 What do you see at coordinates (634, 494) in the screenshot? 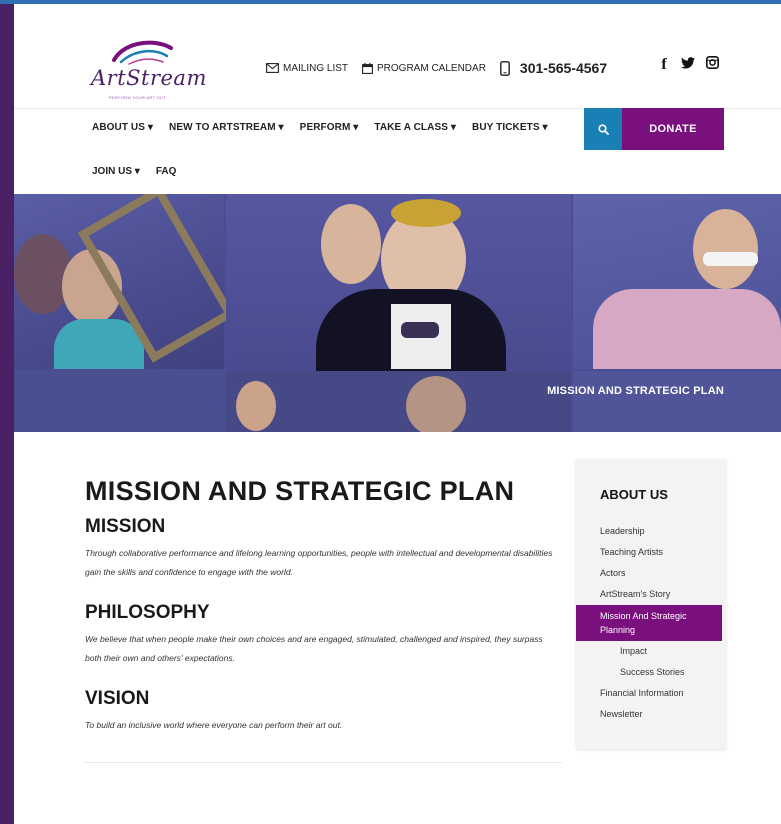
I see `sidebar-title: ABOUT US` at bounding box center [634, 494].